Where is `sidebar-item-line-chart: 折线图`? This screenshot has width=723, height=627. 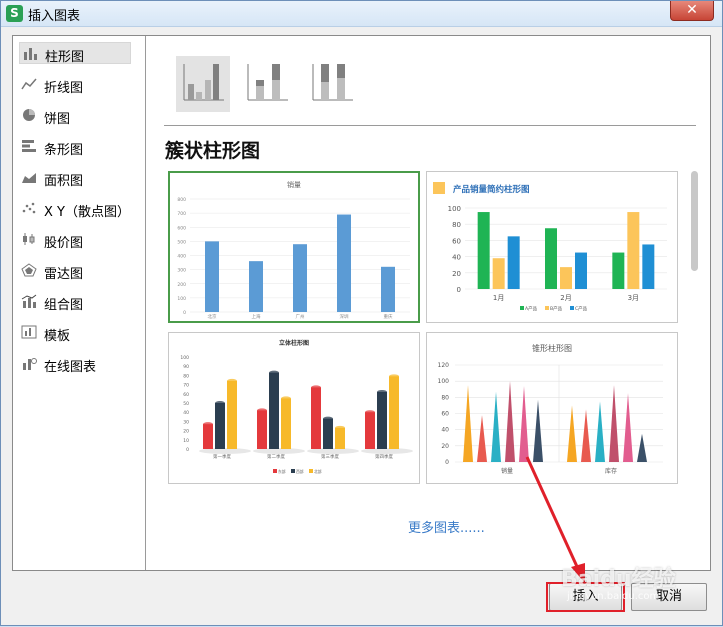 sidebar-item-line-chart: 折线图 is located at coordinates (75, 85).